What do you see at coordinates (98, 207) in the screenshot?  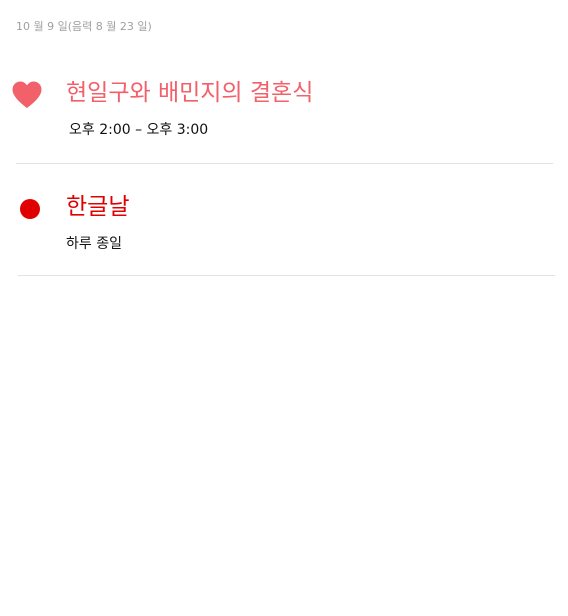 I see `event-title: 한글날` at bounding box center [98, 207].